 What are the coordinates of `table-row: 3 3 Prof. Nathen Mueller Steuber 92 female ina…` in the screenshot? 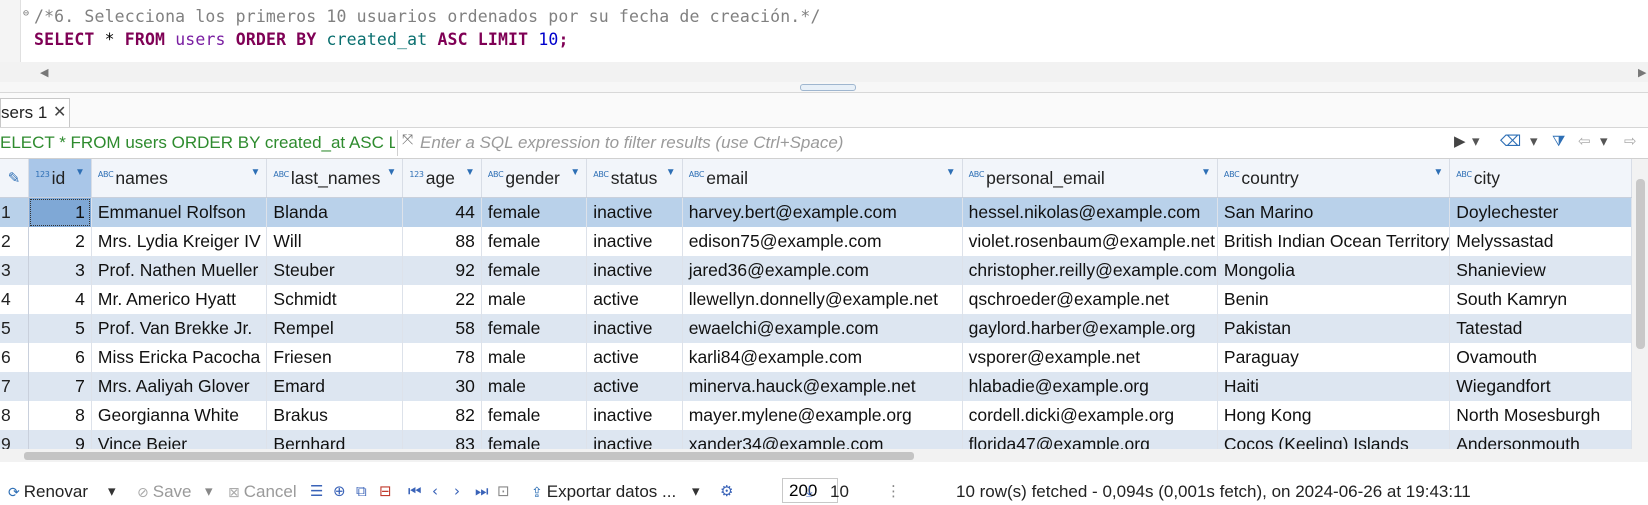 It's located at (816, 270).